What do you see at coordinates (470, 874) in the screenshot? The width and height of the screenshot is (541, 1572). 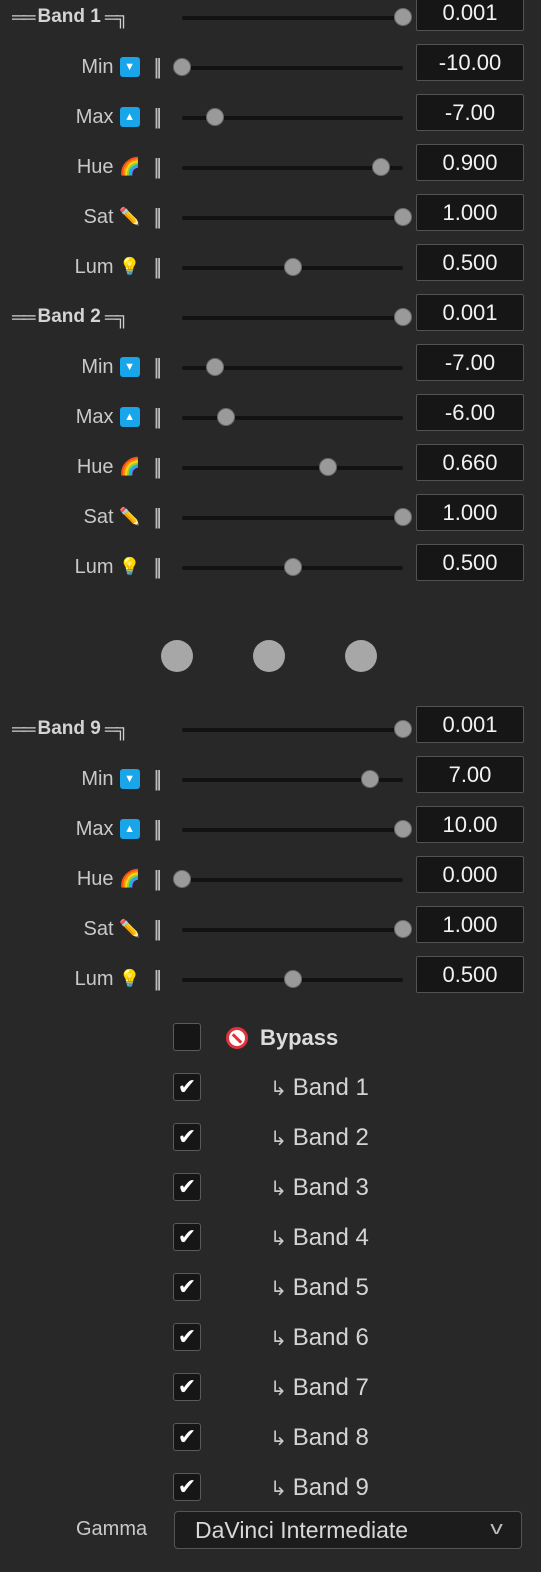 I see `band-9-hue-value-field: 0.000` at bounding box center [470, 874].